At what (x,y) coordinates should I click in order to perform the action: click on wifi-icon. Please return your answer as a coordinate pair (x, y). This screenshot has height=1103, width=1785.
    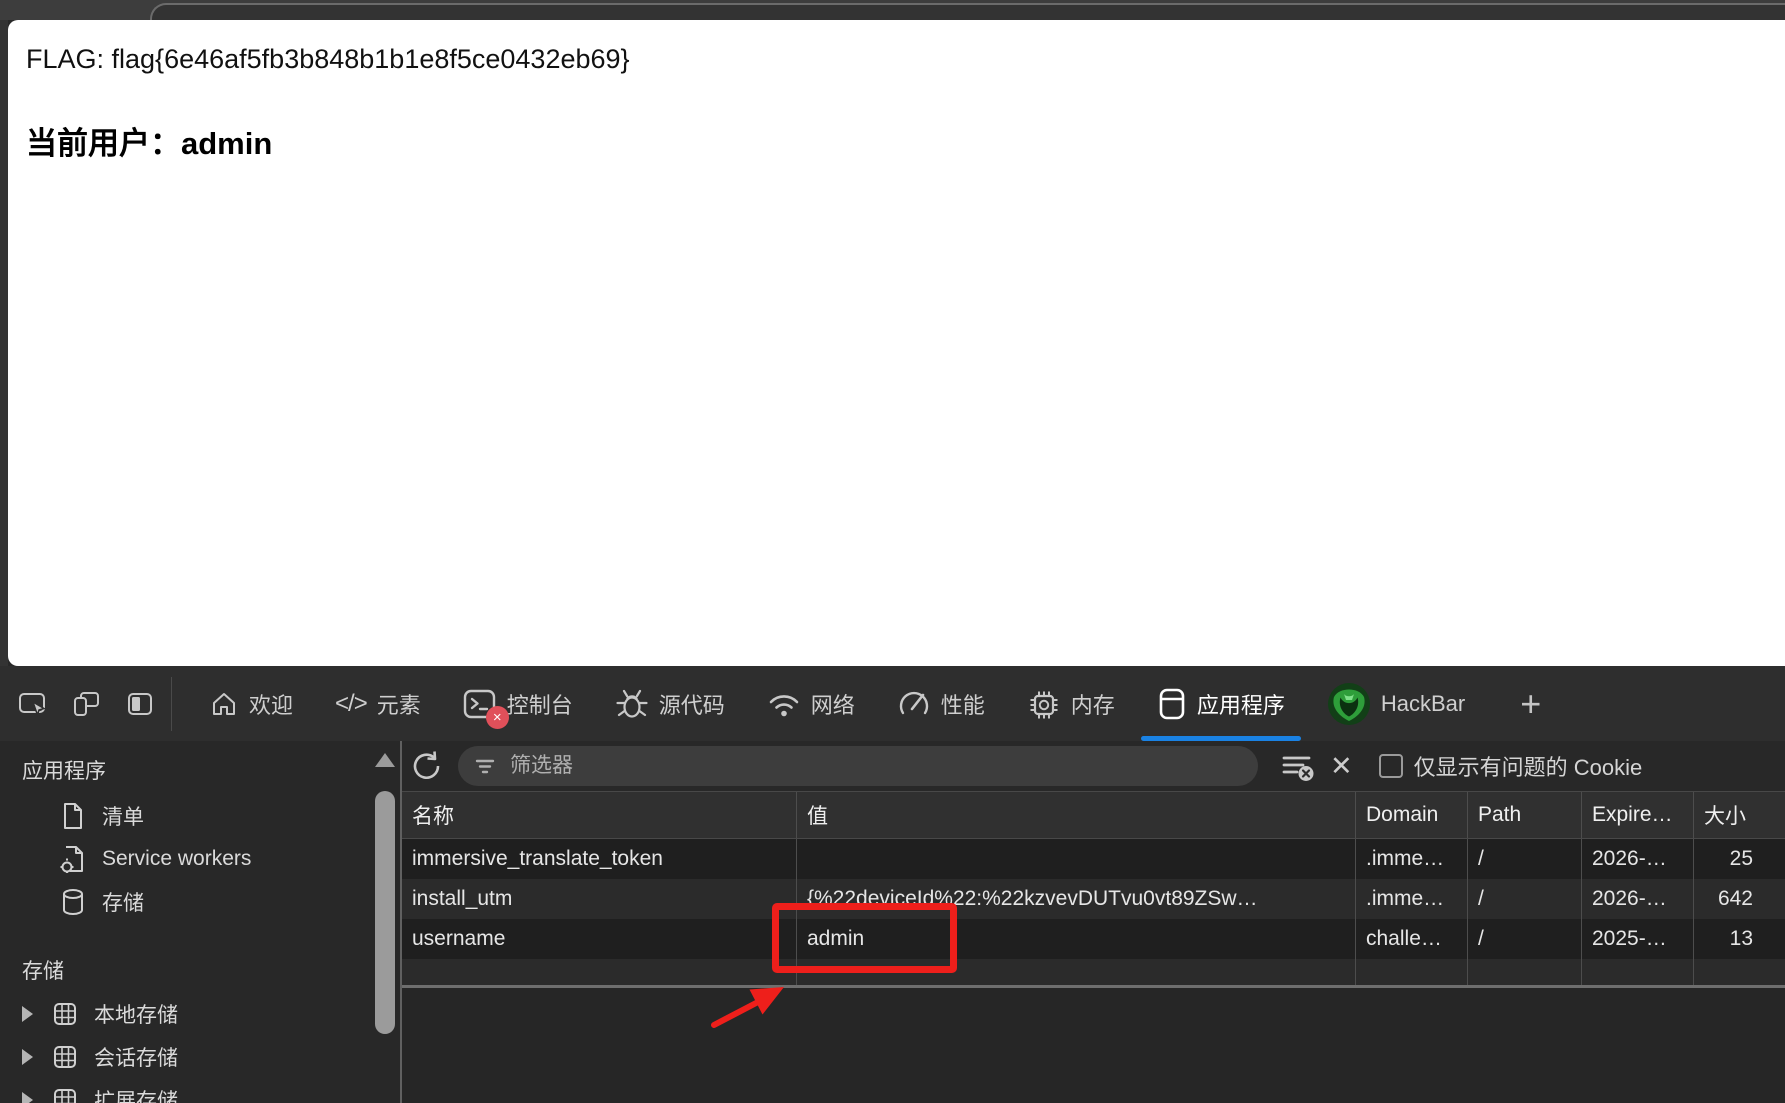
    Looking at the image, I should click on (784, 705).